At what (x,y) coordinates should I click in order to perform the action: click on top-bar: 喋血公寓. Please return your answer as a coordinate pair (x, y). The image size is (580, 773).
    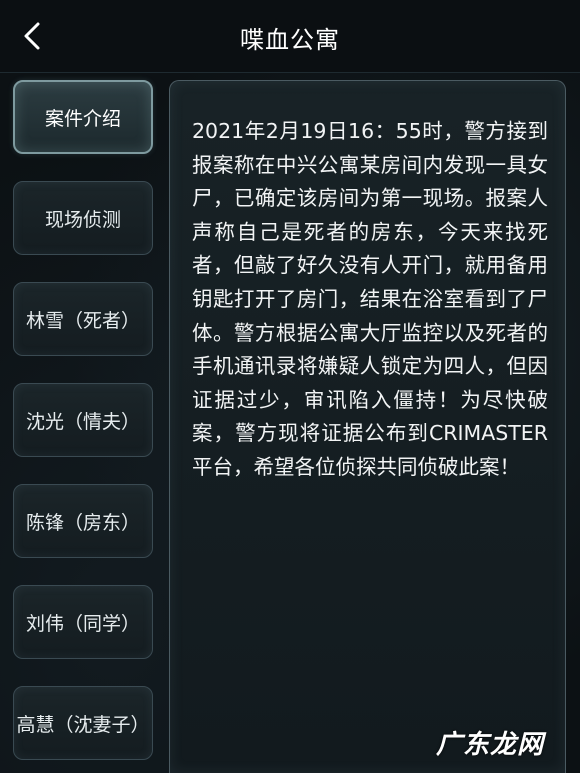
    Looking at the image, I should click on (290, 36).